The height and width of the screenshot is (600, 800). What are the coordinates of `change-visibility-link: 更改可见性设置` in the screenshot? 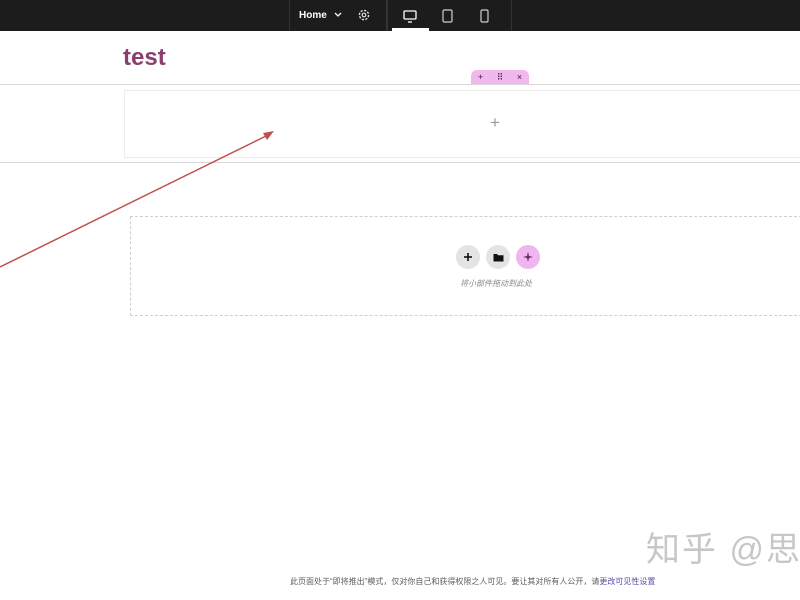 It's located at (627, 581).